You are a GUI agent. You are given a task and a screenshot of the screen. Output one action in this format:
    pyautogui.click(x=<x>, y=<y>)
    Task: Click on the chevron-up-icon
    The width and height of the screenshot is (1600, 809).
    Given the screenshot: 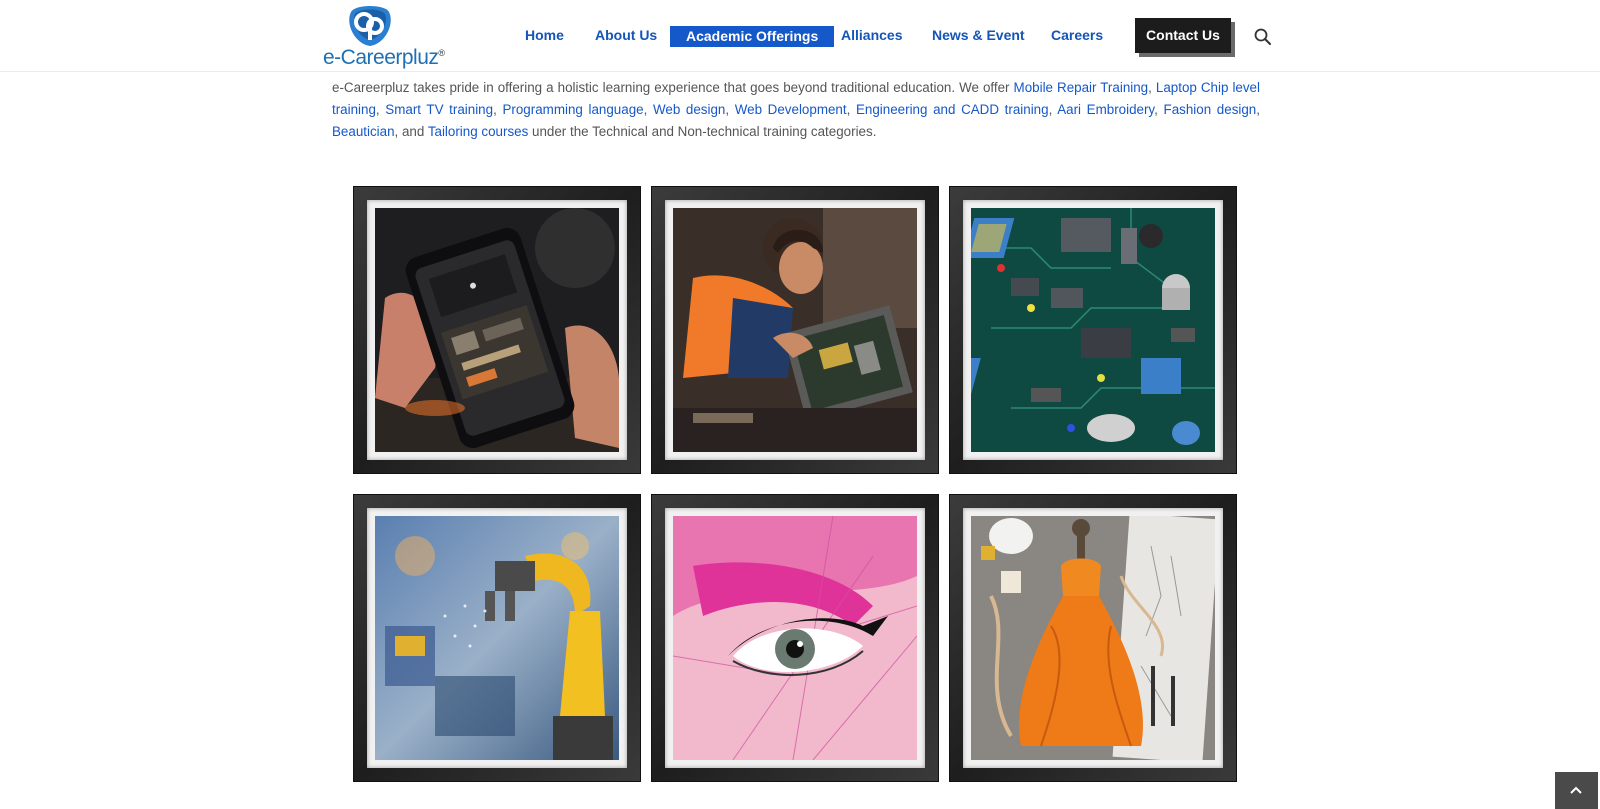 What is the action you would take?
    pyautogui.click(x=1576, y=790)
    